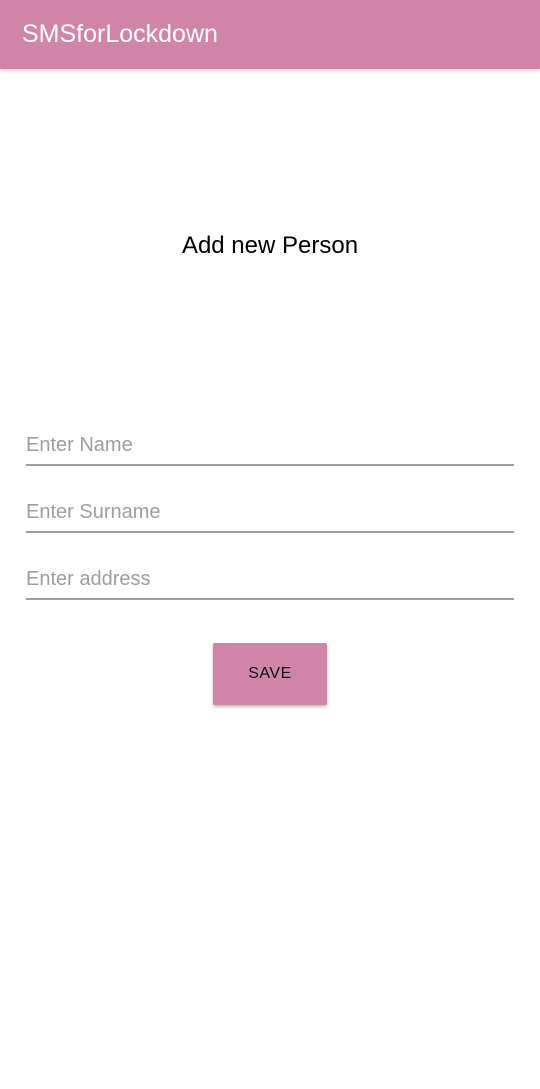 Image resolution: width=540 pixels, height=1089 pixels. Describe the element at coordinates (270, 674) in the screenshot. I see `save-button: SAVE` at that location.